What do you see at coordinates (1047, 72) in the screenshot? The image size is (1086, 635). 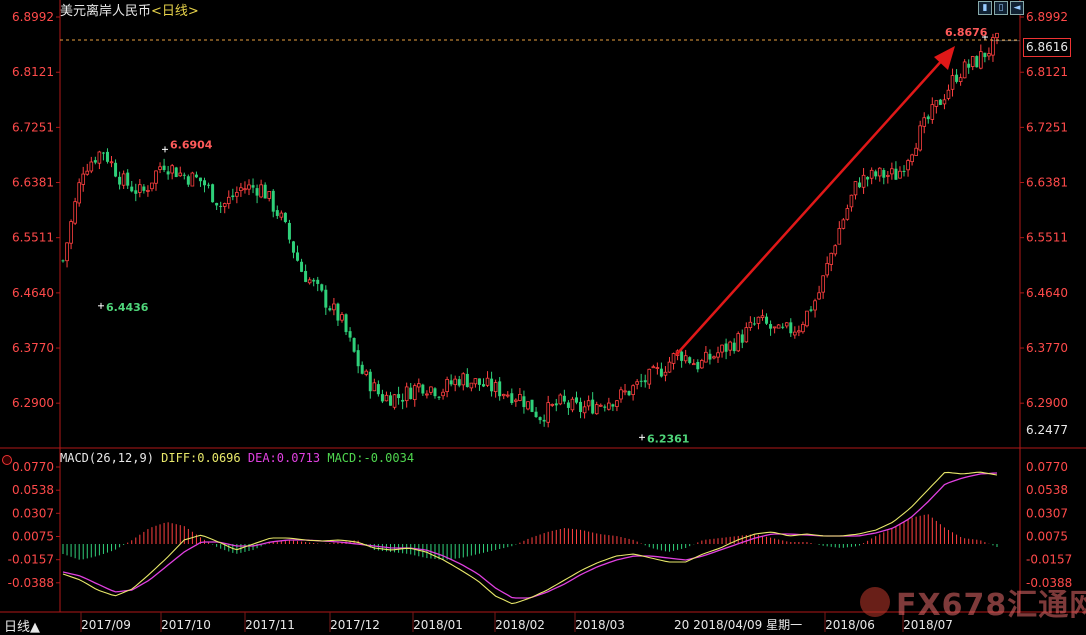 I see `y-tick-label-right: 6.8121` at bounding box center [1047, 72].